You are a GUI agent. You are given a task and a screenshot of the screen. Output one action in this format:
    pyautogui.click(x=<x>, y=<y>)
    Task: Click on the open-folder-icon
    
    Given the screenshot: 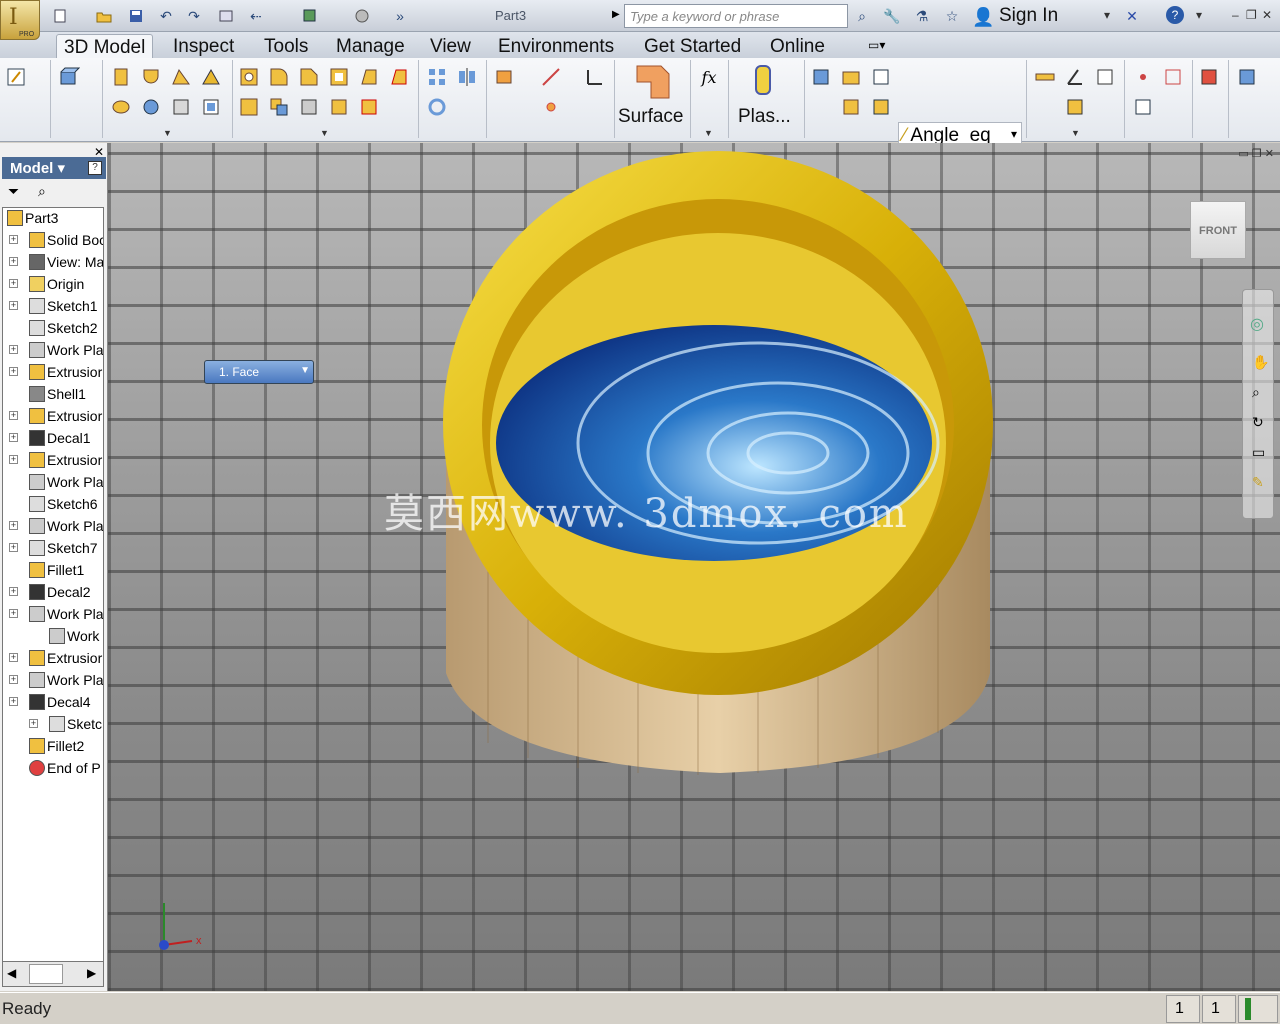 What is the action you would take?
    pyautogui.click(x=104, y=16)
    